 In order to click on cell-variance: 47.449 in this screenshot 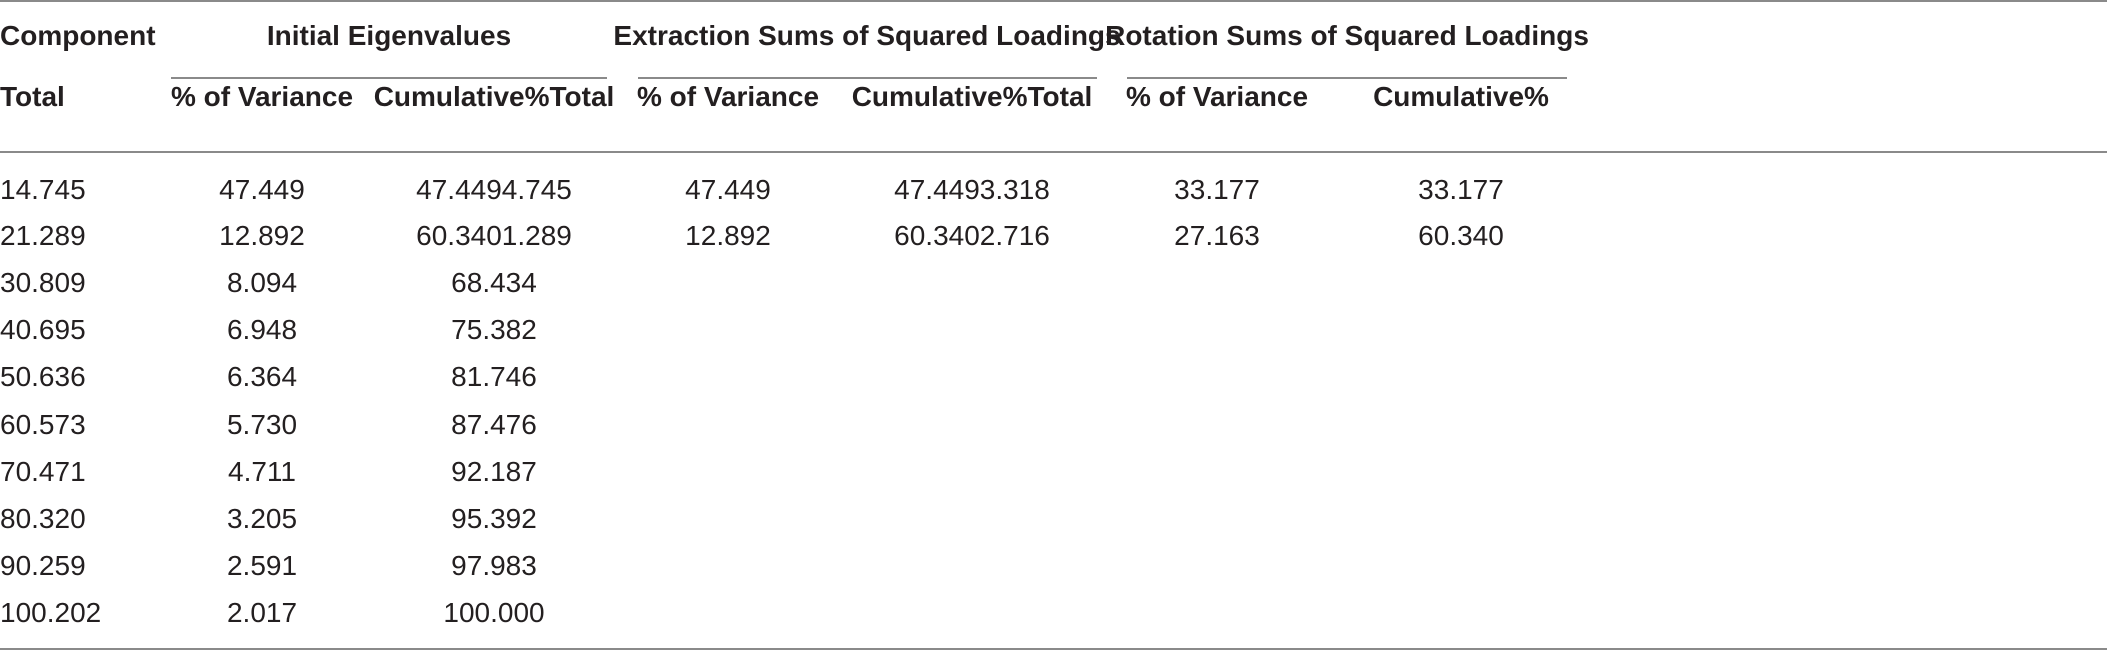, I will do `click(262, 189)`.